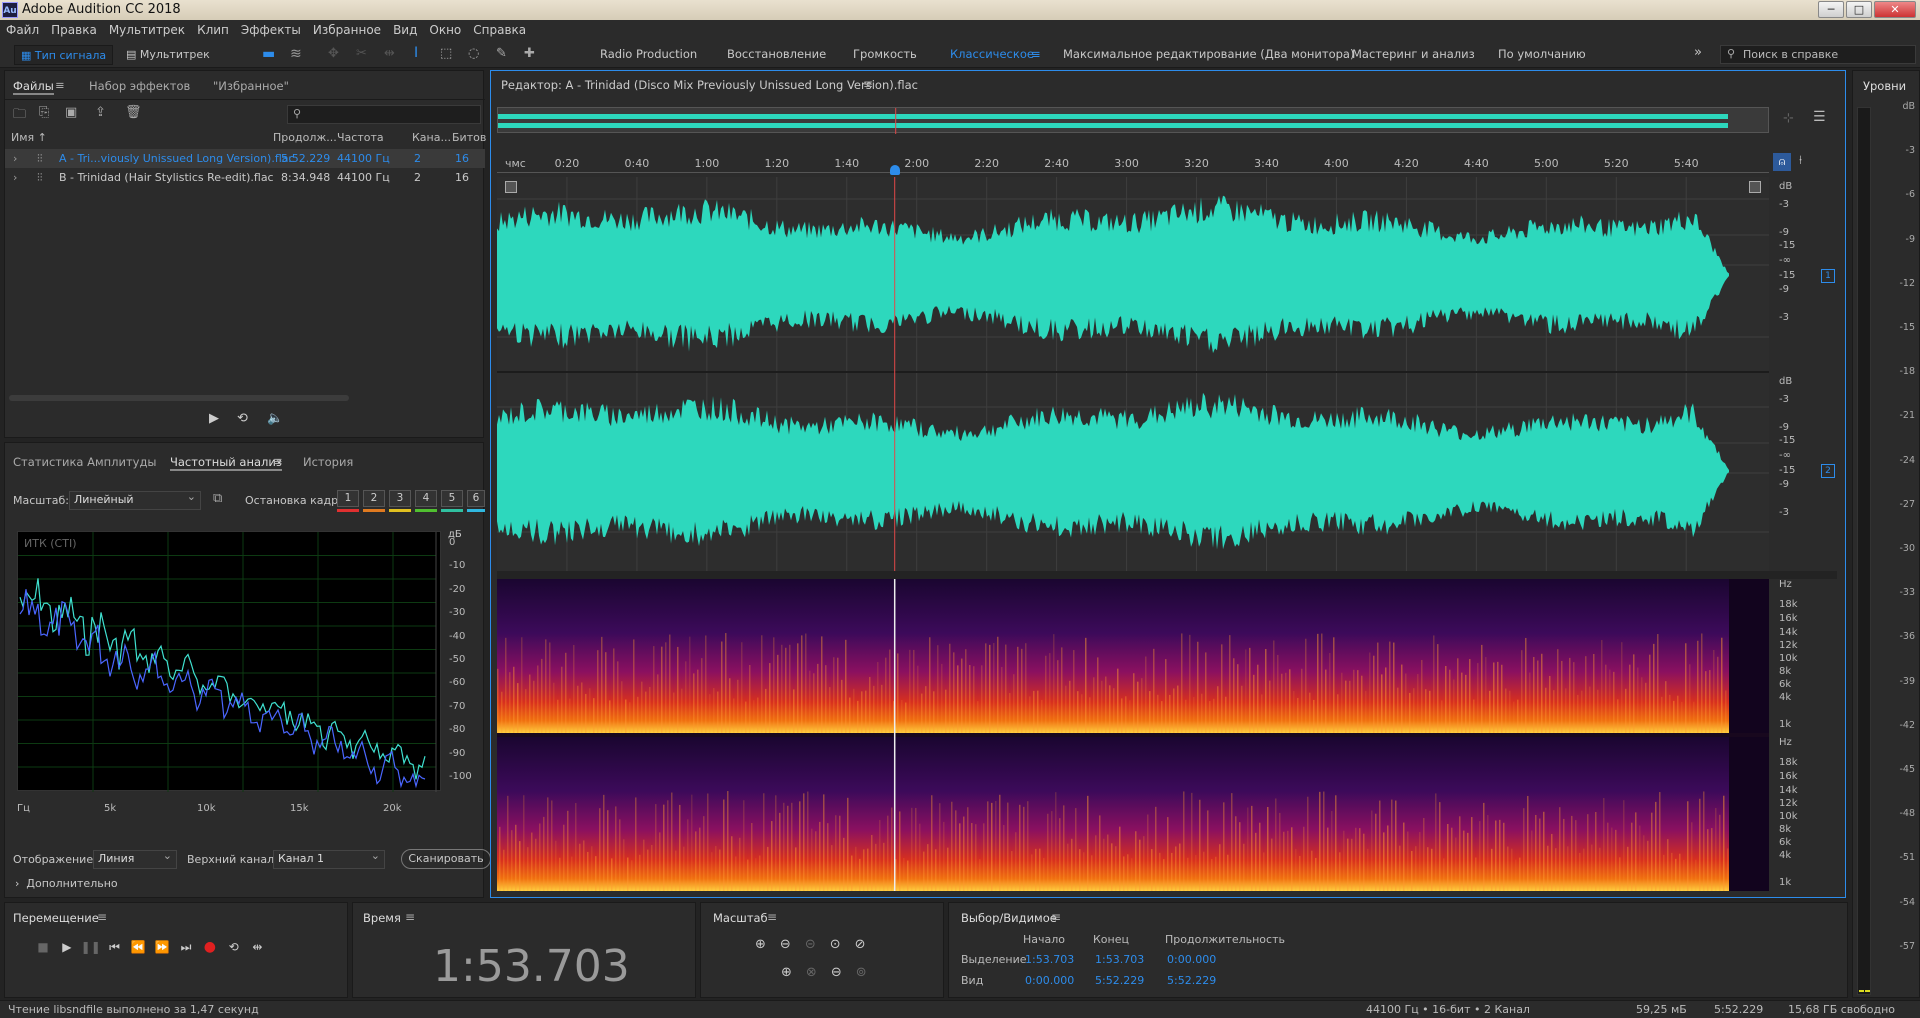  I want to click on copy-graph-icon: ⧉, so click(217, 498).